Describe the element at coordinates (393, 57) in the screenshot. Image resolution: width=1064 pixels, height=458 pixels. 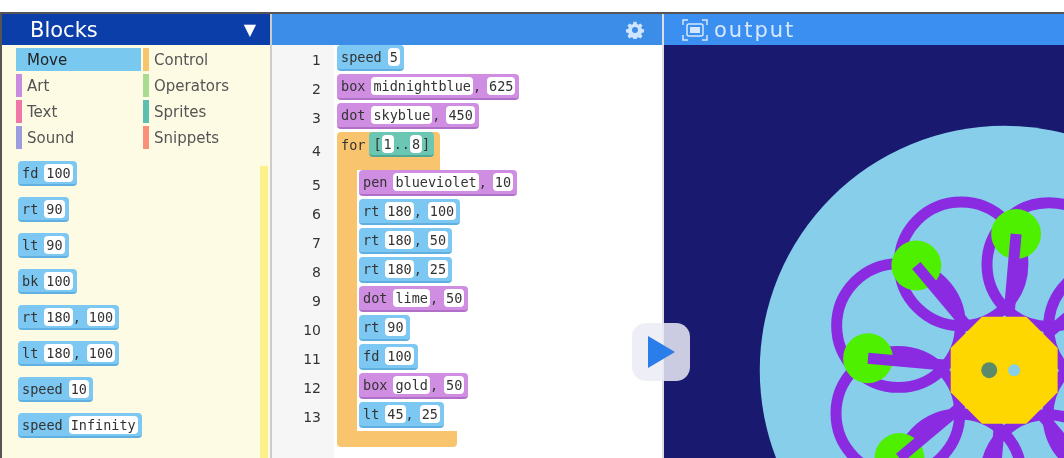
I see `block-input: 5` at that location.